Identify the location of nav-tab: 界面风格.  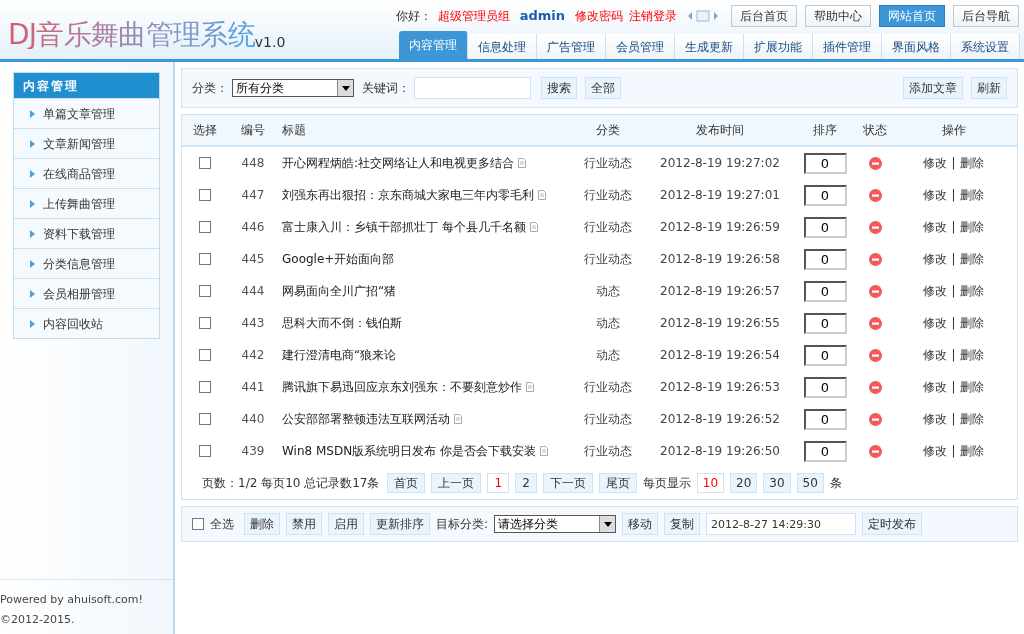
(916, 46).